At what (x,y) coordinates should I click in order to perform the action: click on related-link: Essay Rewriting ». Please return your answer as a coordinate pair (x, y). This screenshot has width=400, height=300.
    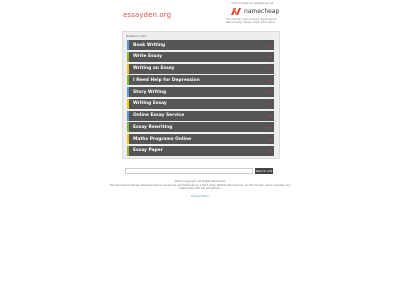
    Looking at the image, I should click on (200, 127).